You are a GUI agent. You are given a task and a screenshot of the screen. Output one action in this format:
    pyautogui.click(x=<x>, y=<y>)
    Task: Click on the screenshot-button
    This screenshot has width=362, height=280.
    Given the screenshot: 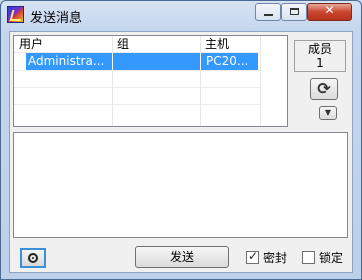 What is the action you would take?
    pyautogui.click(x=33, y=258)
    